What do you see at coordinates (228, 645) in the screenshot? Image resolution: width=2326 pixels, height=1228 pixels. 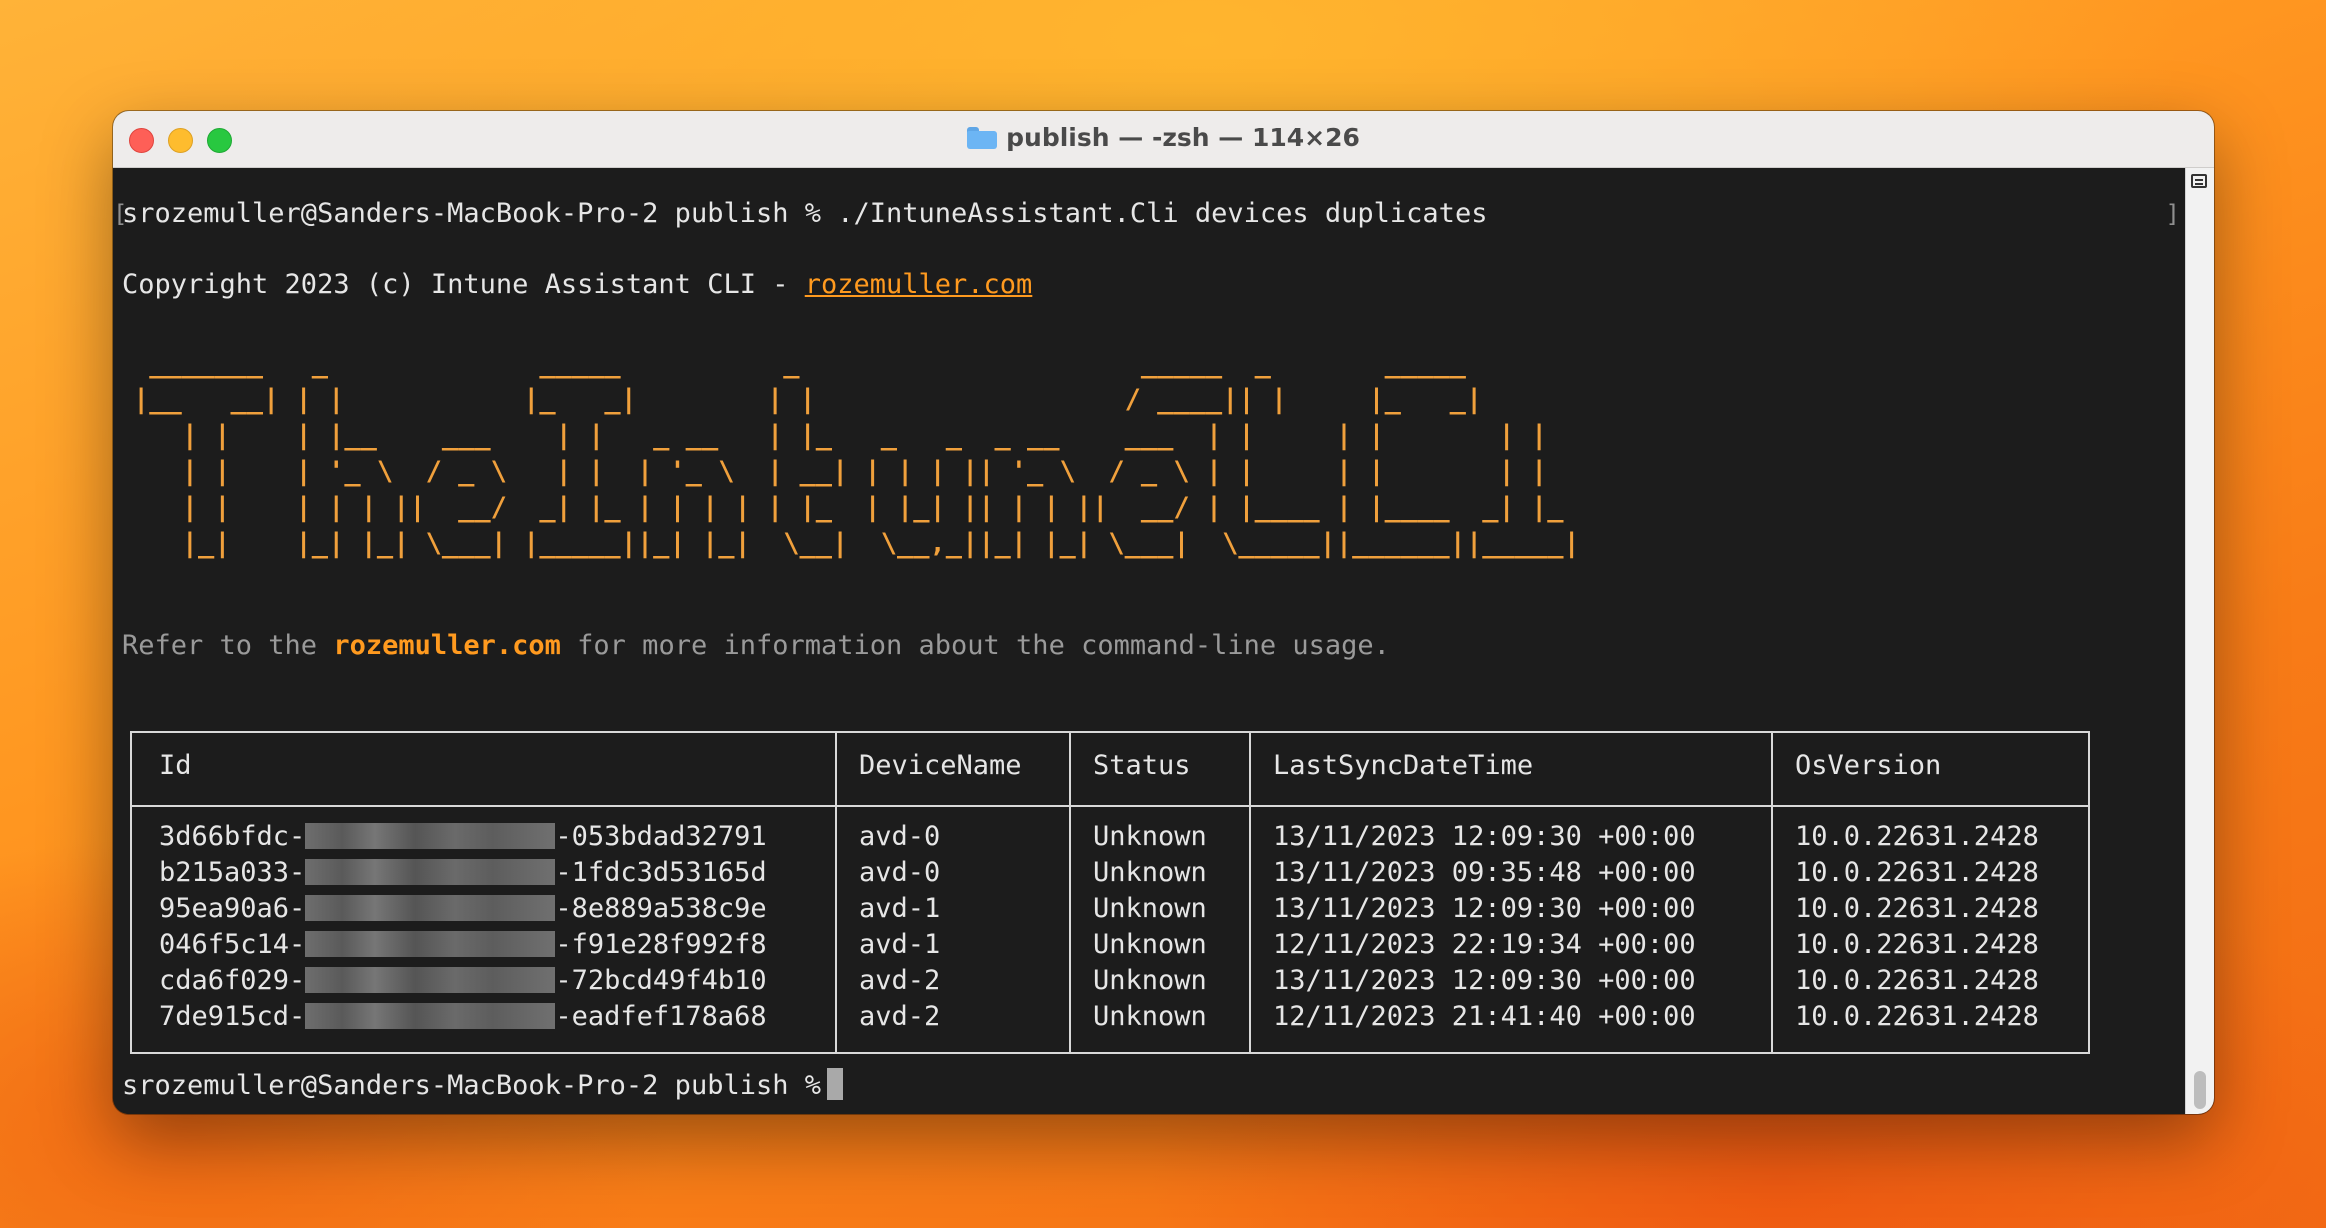 I see `info-prefix: Refer to the` at bounding box center [228, 645].